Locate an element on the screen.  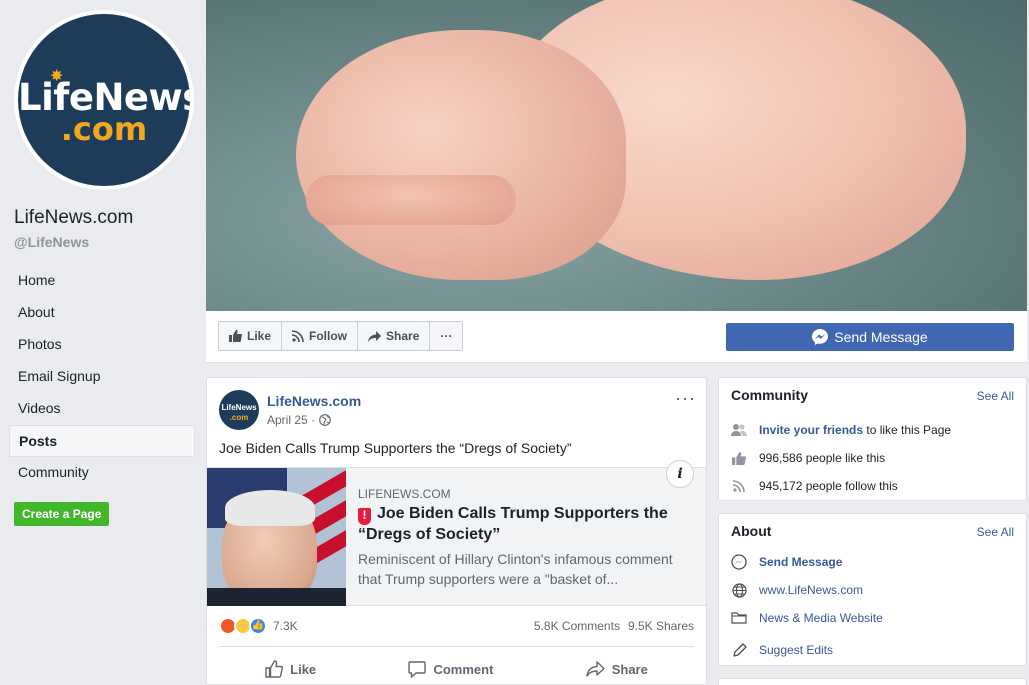
category-link: News & Media Website is located at coordinates (821, 618).